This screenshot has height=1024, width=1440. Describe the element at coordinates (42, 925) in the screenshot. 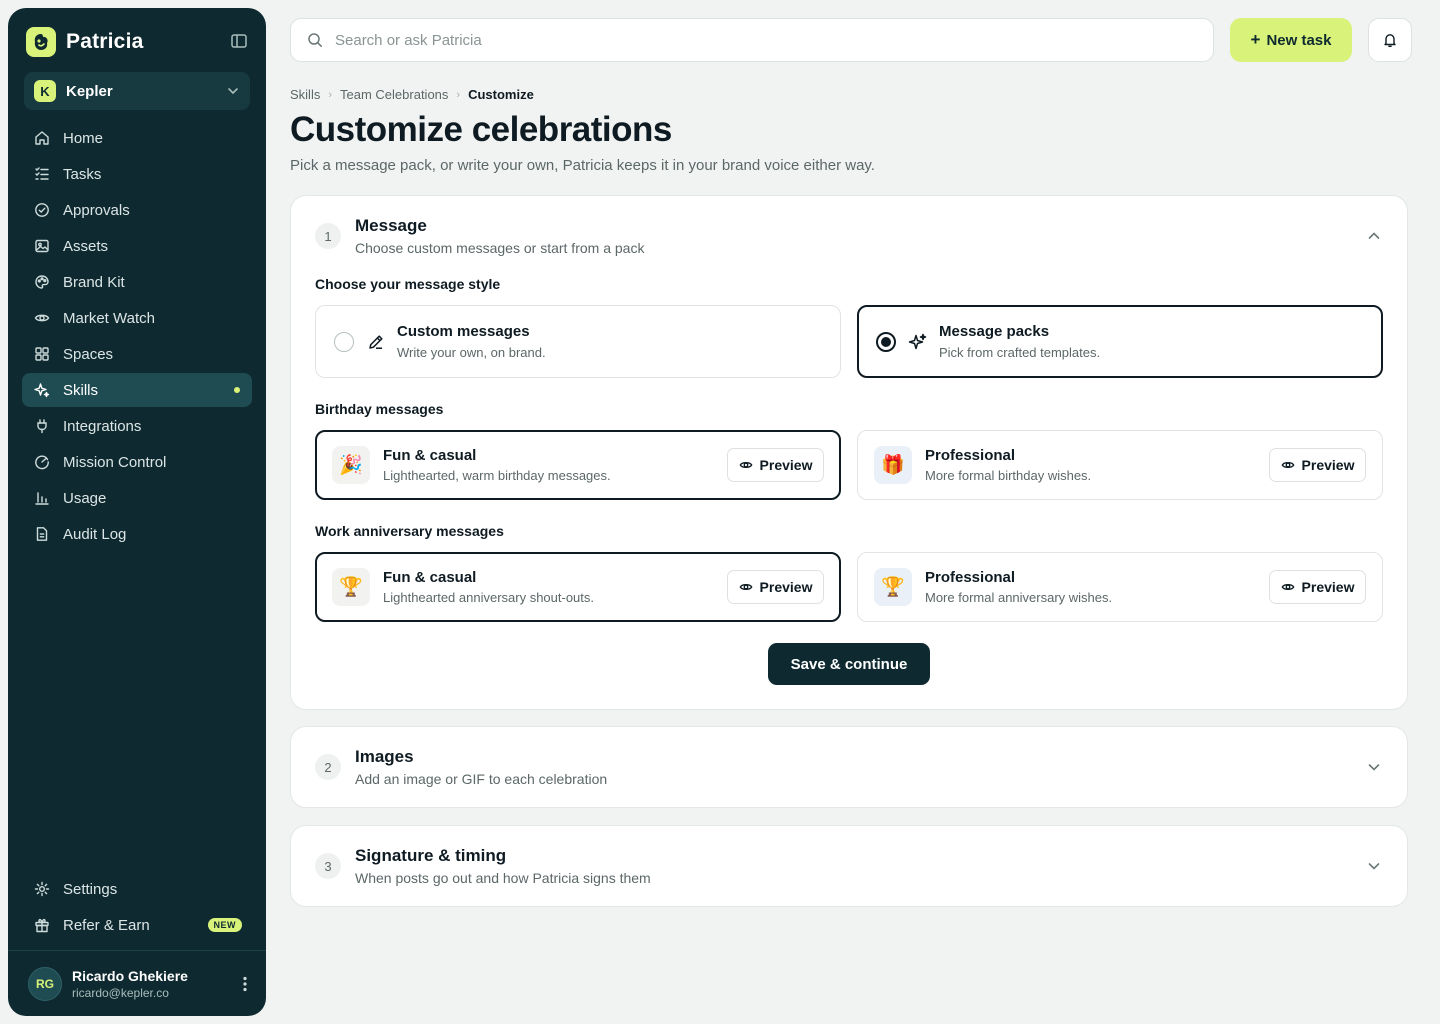

I see `gift-icon` at that location.